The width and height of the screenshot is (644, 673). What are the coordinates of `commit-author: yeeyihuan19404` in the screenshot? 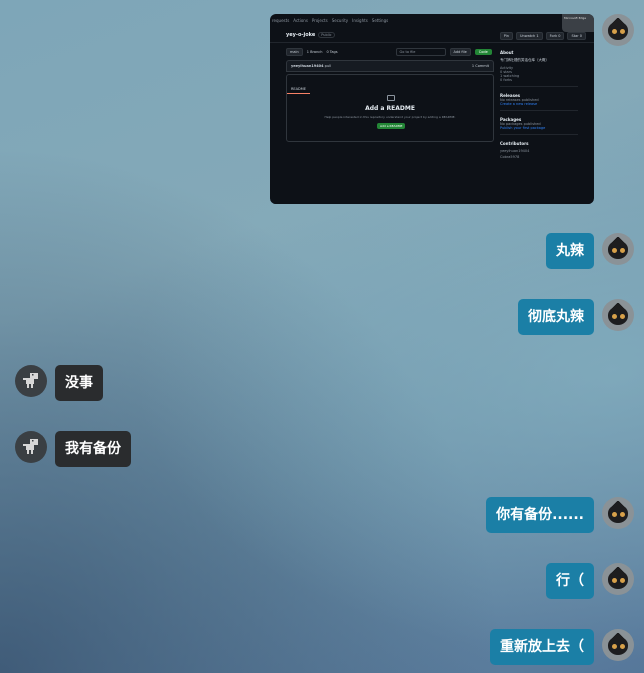 It's located at (307, 66).